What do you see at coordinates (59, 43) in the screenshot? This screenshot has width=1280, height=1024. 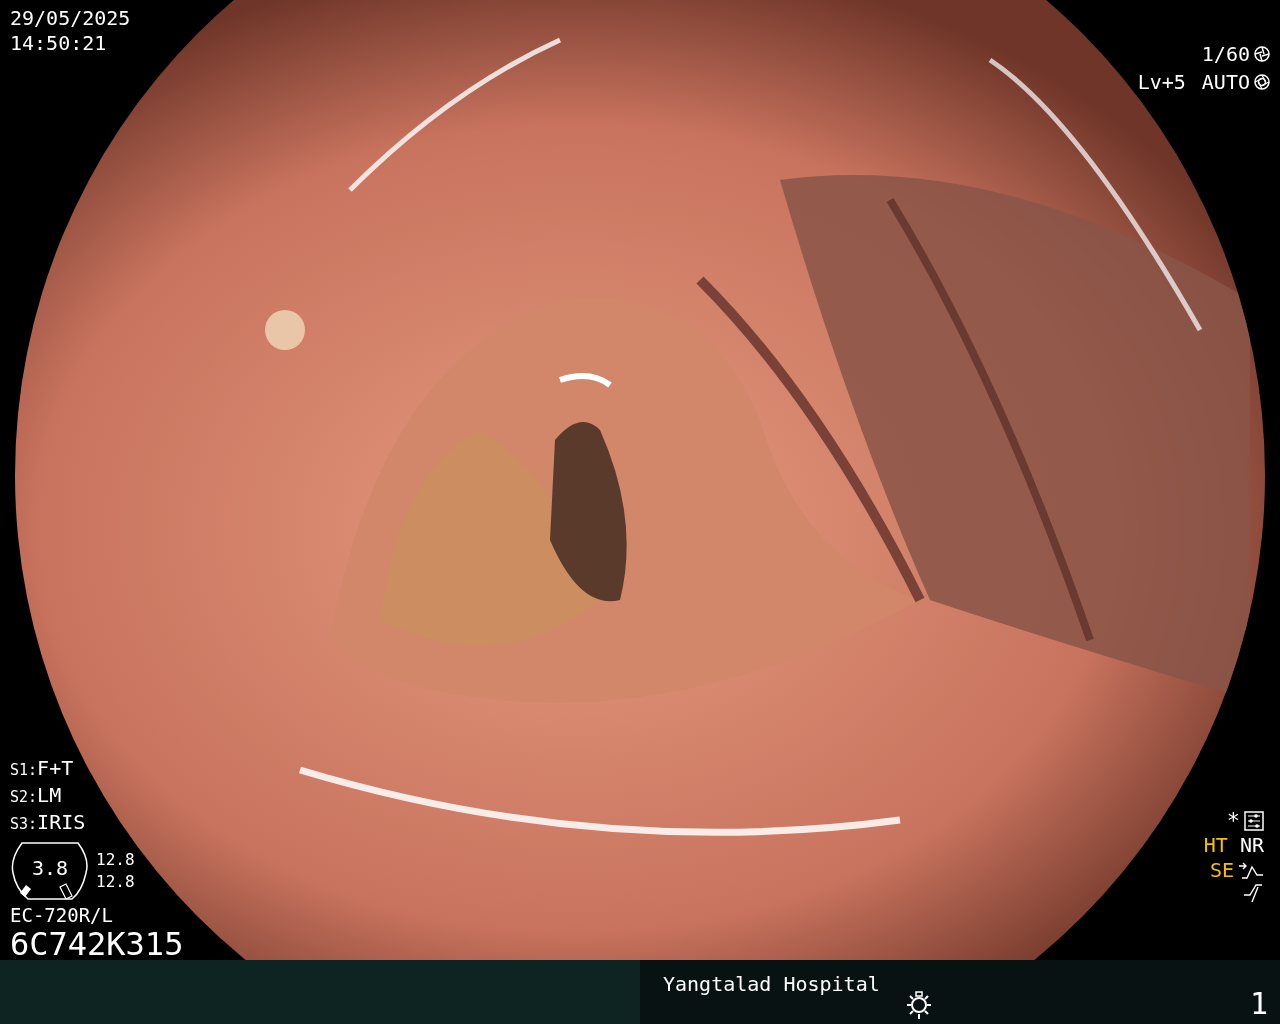 I see `time-text: 14:50:21` at bounding box center [59, 43].